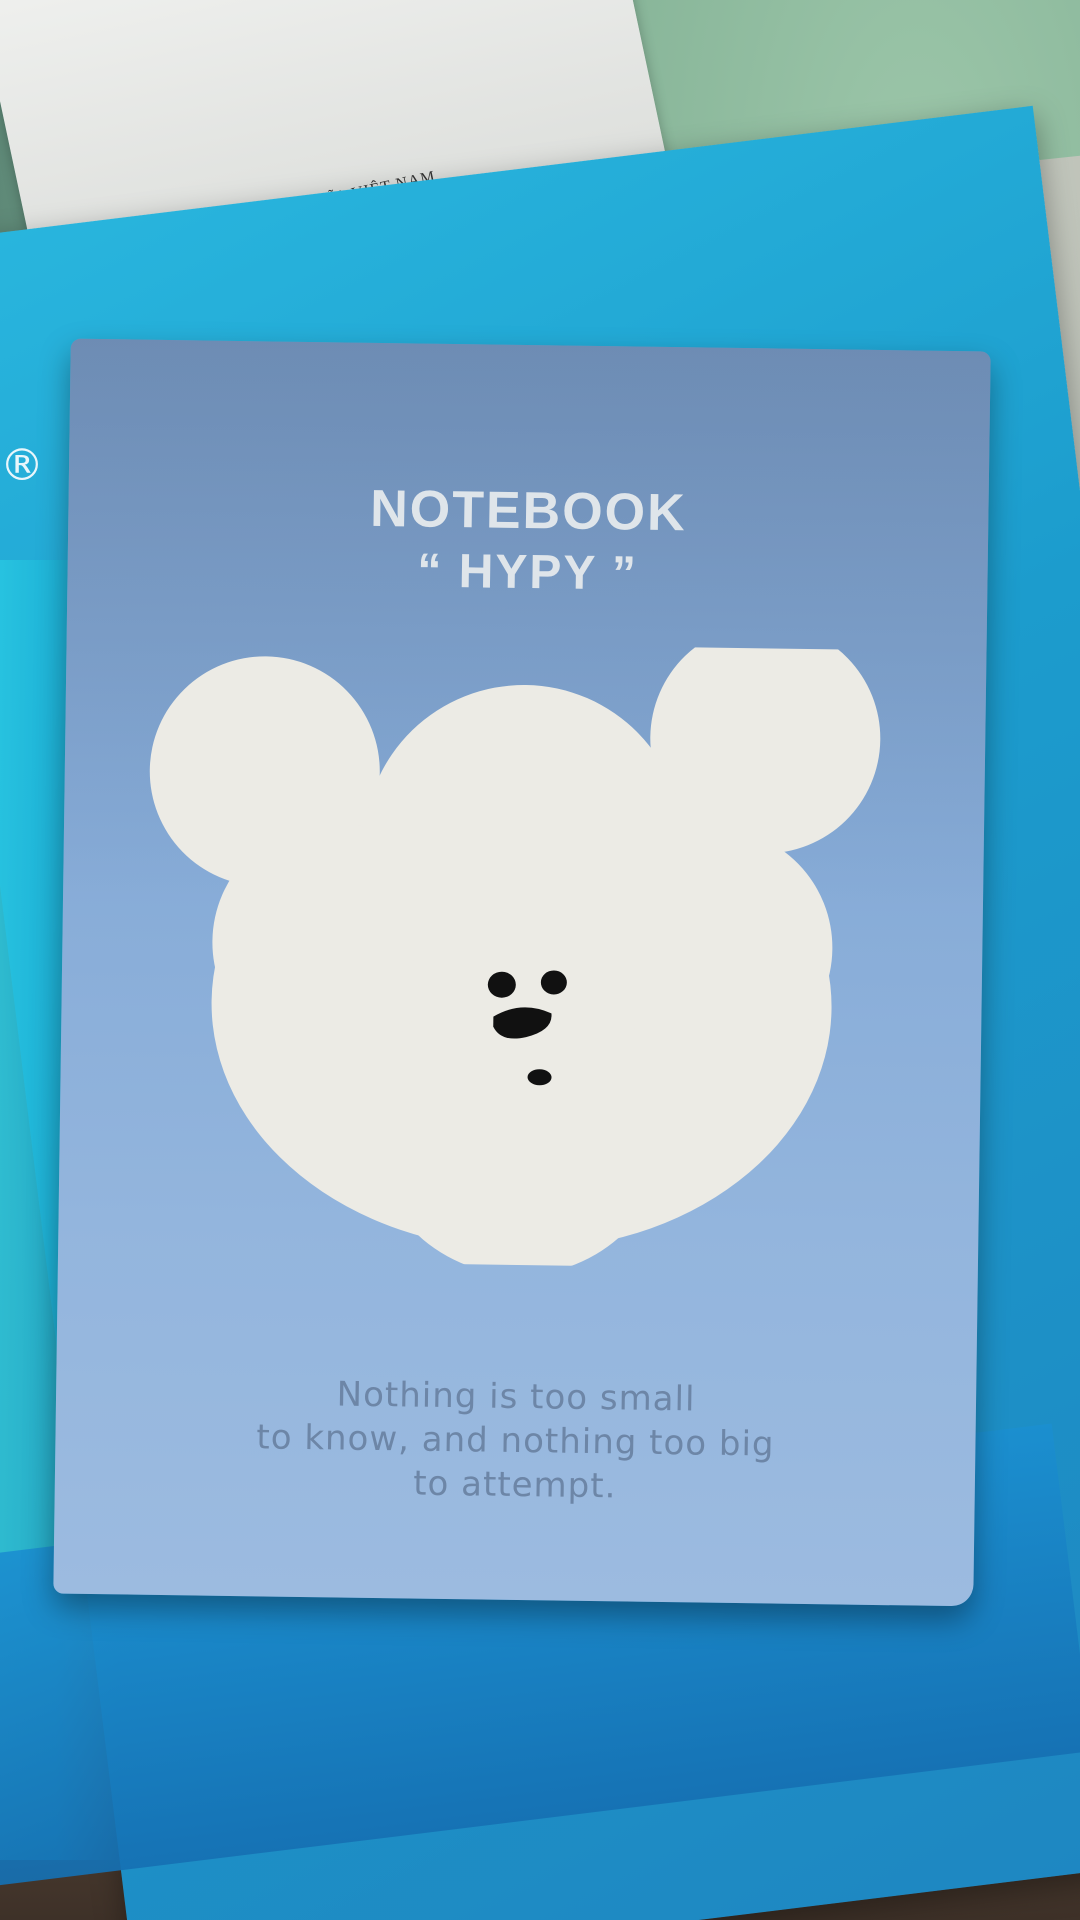 The image size is (1080, 1920). What do you see at coordinates (22, 465) in the screenshot?
I see `folder-edge-mark: ®` at bounding box center [22, 465].